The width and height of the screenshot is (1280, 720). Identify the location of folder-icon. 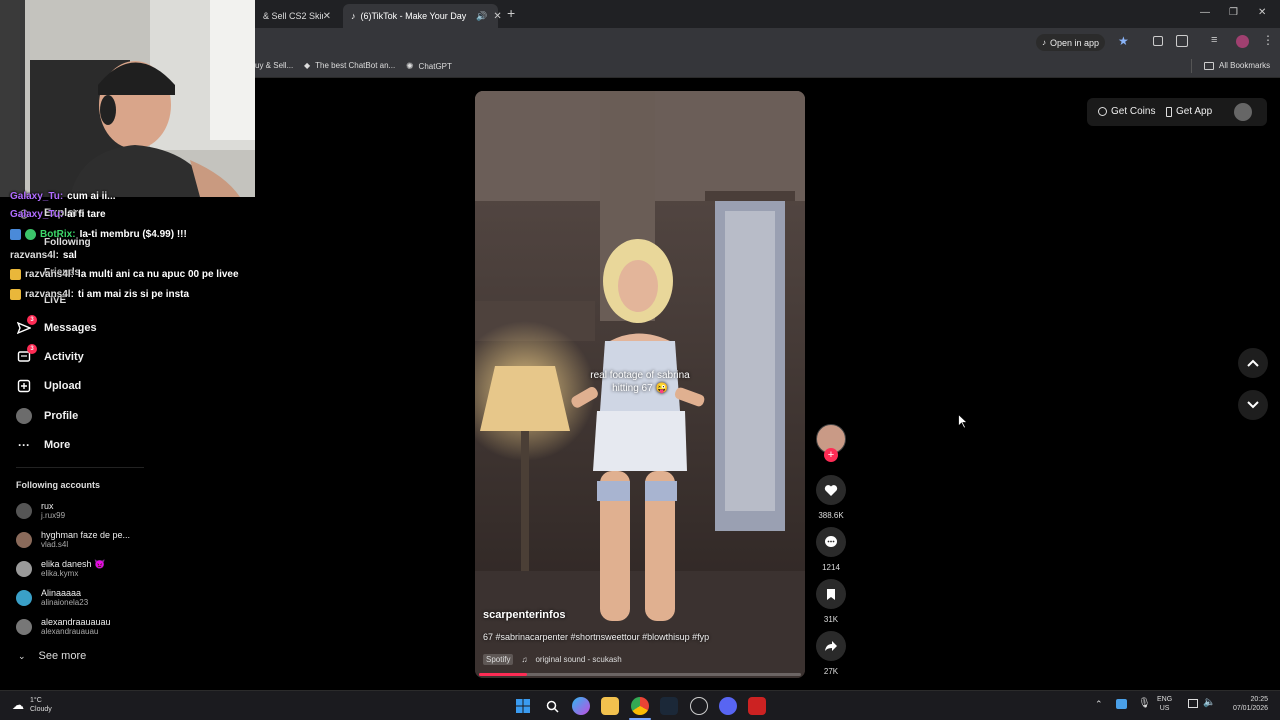
(1209, 65).